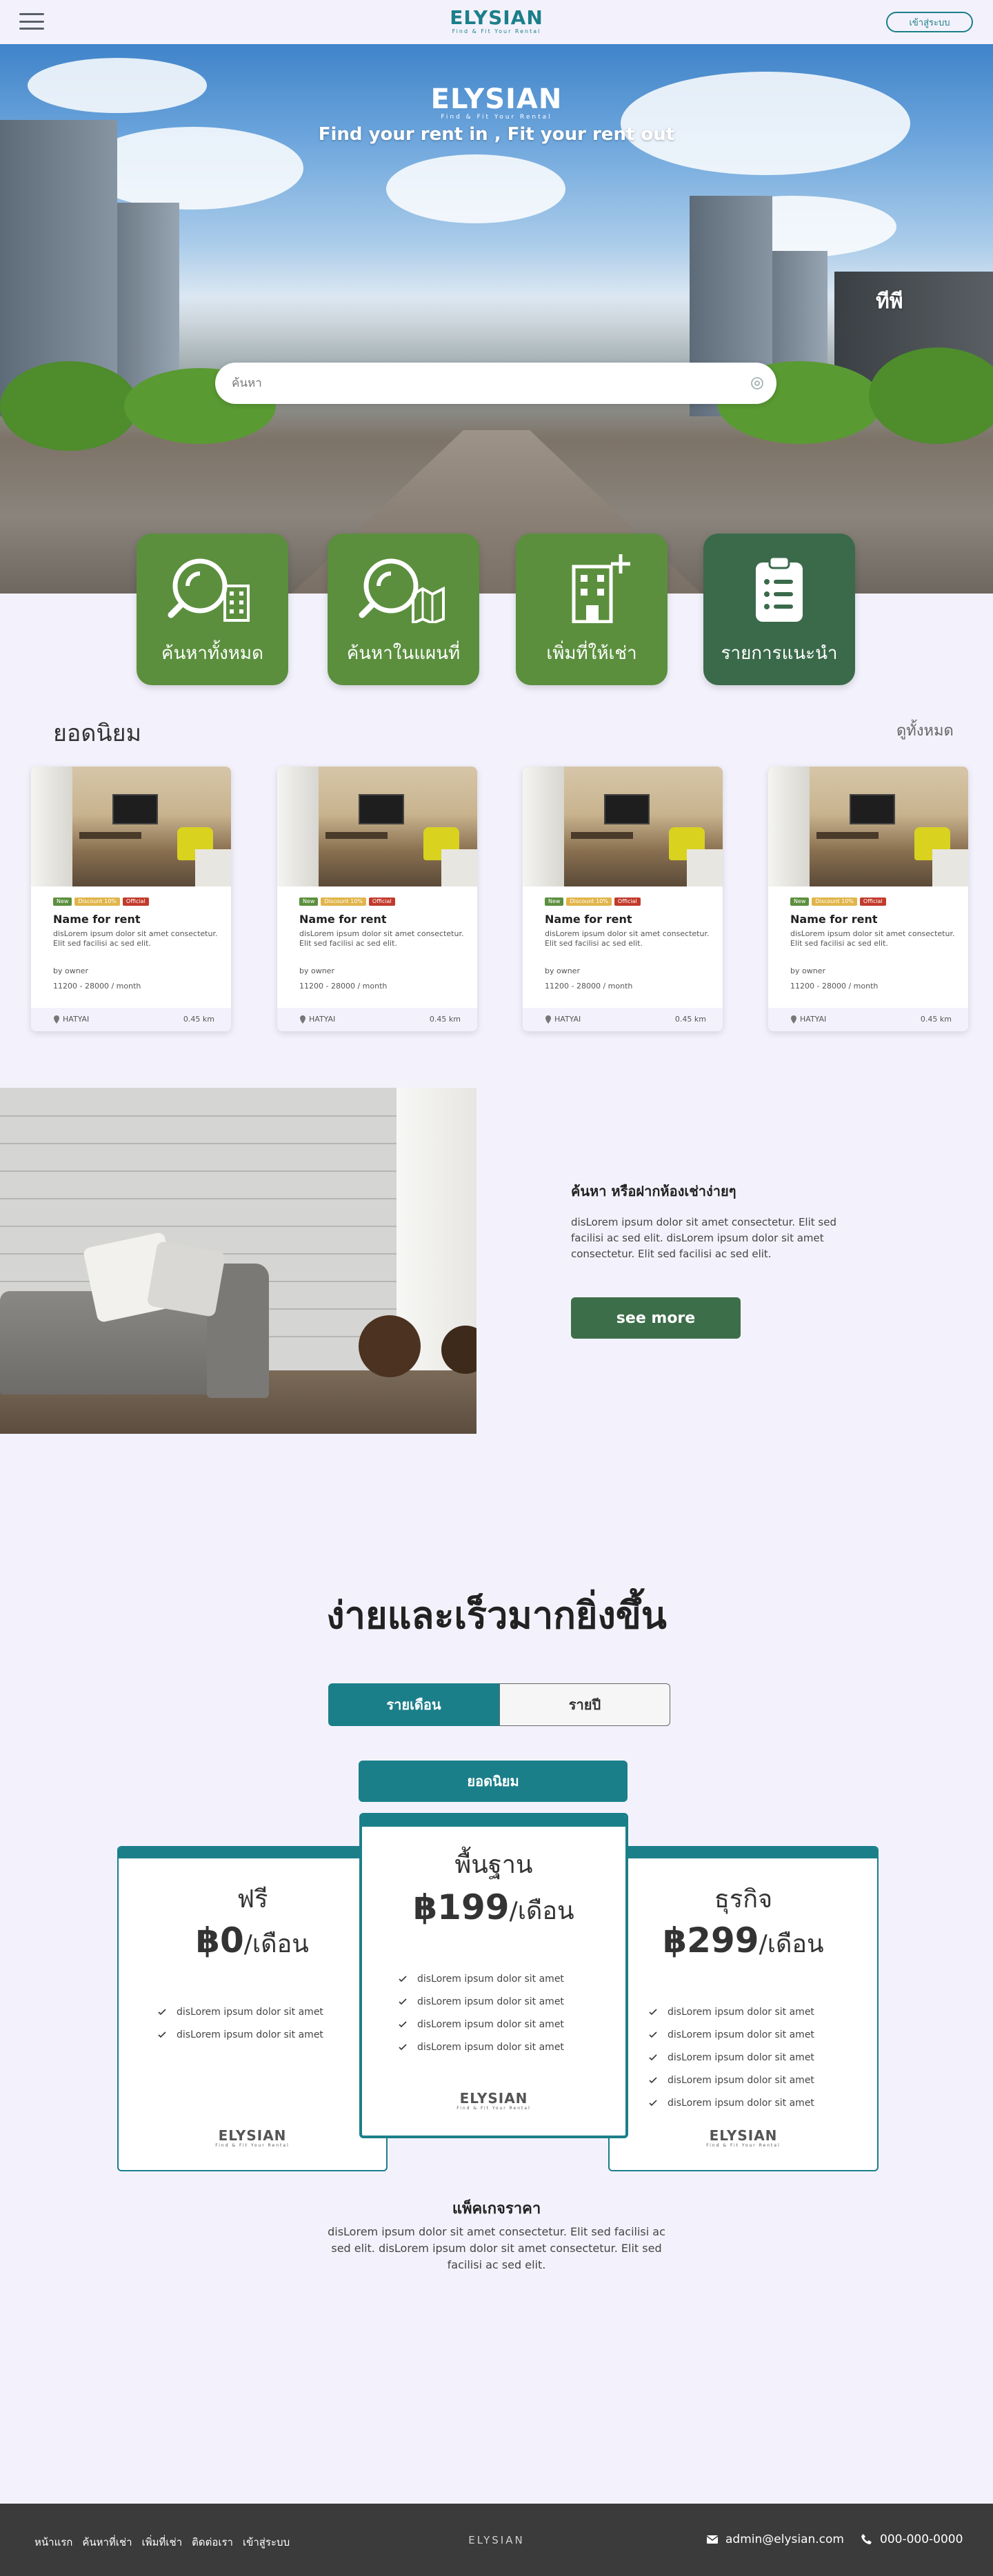 The width and height of the screenshot is (993, 2576). Describe the element at coordinates (656, 1318) in the screenshot. I see `see-more-button: see more` at that location.